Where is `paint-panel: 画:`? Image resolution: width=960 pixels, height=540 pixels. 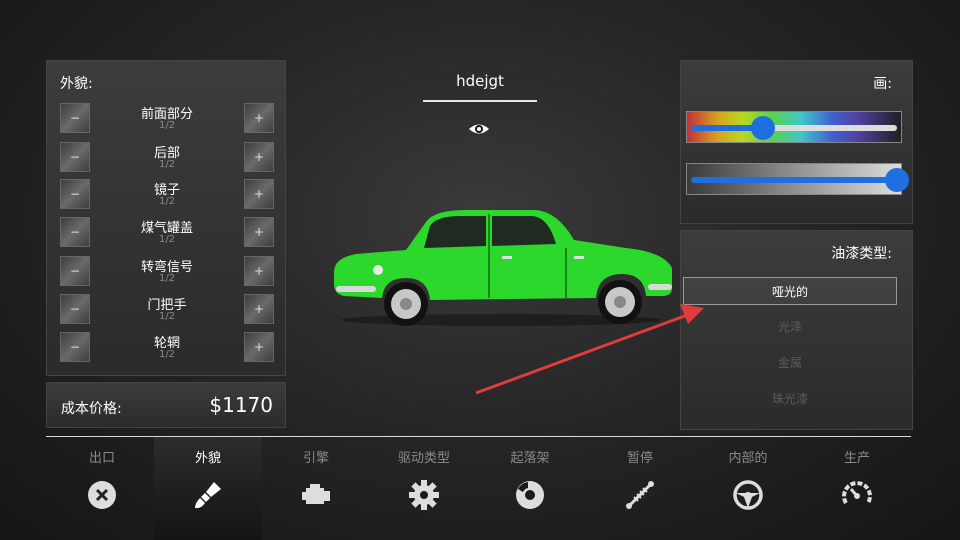
paint-panel: 画: is located at coordinates (796, 142).